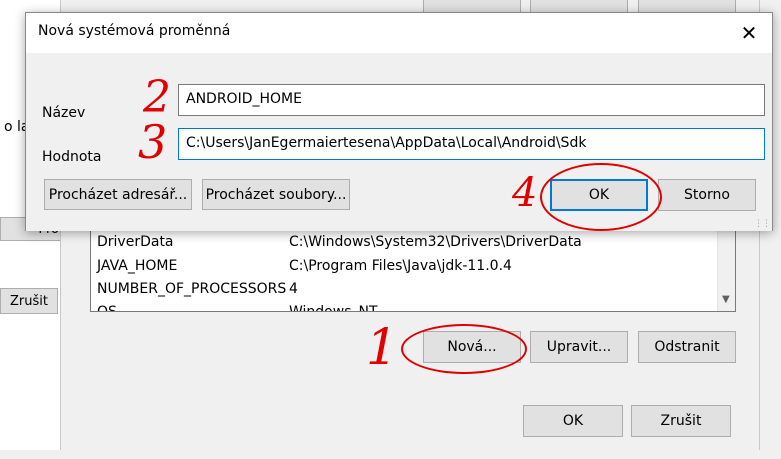 This screenshot has width=781, height=459. Describe the element at coordinates (400, 266) in the screenshot. I see `var-value: C:\Program Files\Java\jdk-11.0.4` at that location.